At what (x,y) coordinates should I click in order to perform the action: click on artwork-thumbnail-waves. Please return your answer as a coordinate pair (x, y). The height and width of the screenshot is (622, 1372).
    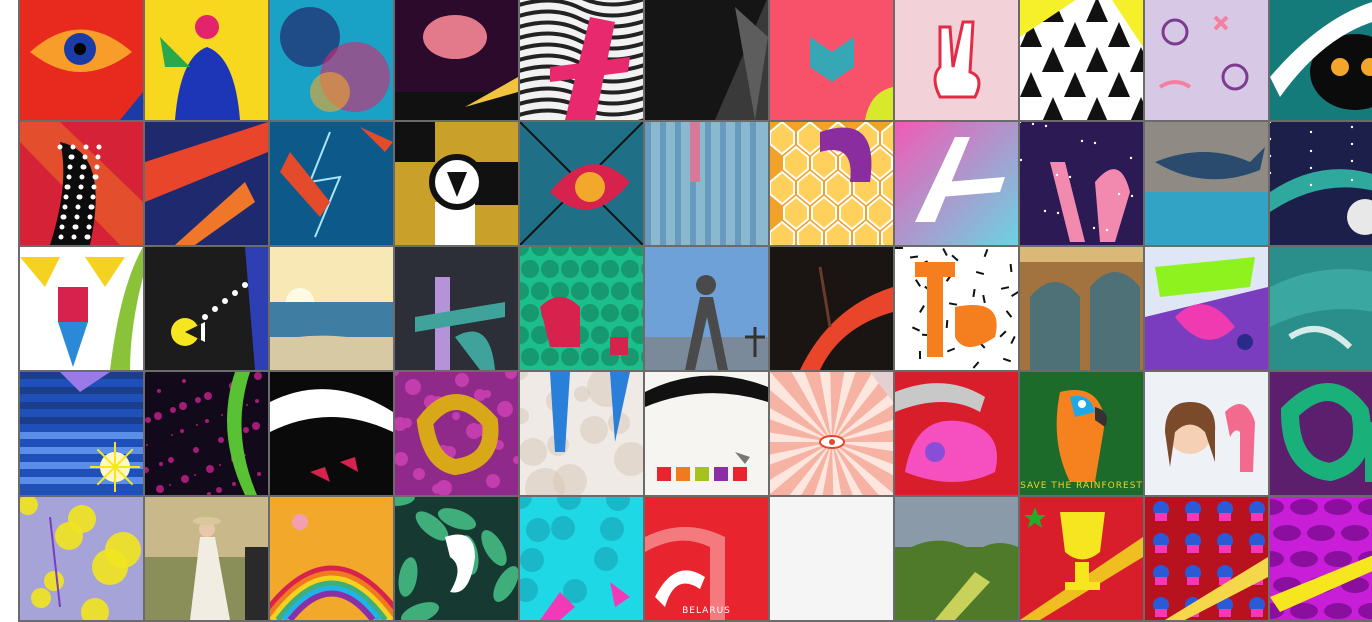
    Looking at the image, I should click on (581, 60).